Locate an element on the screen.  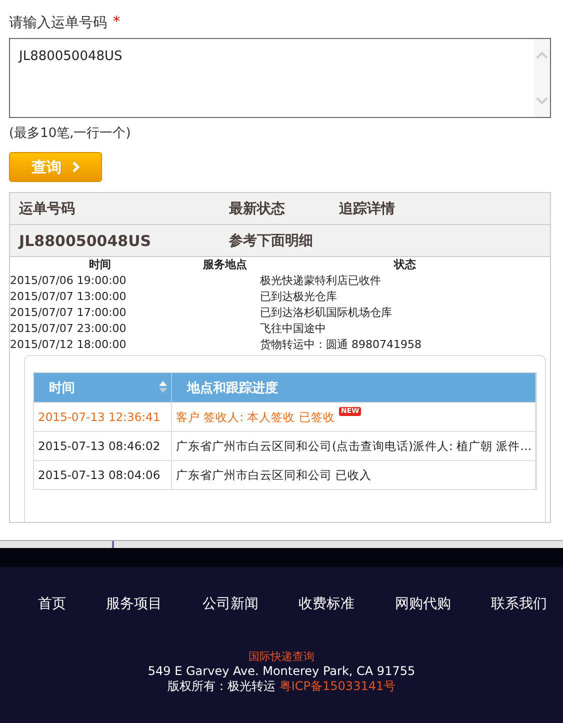
field-label: 请输入运单号码 is located at coordinates (58, 23).